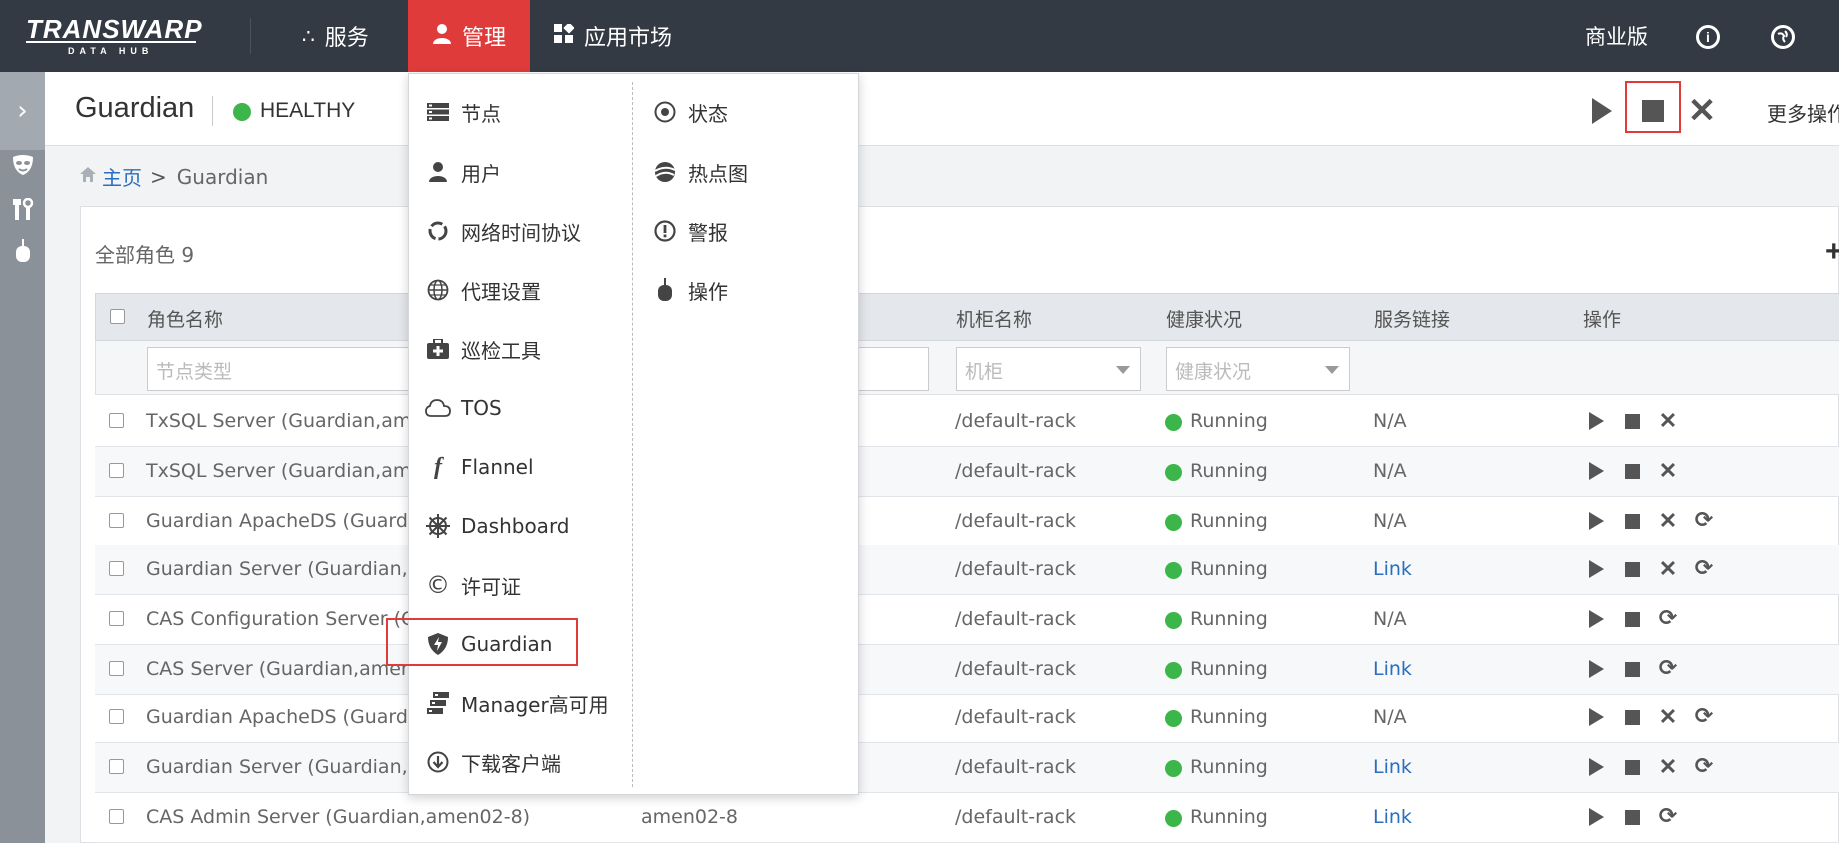 The width and height of the screenshot is (1839, 843). What do you see at coordinates (521, 232) in the screenshot?
I see `menu-item-label: 网络时间协议` at bounding box center [521, 232].